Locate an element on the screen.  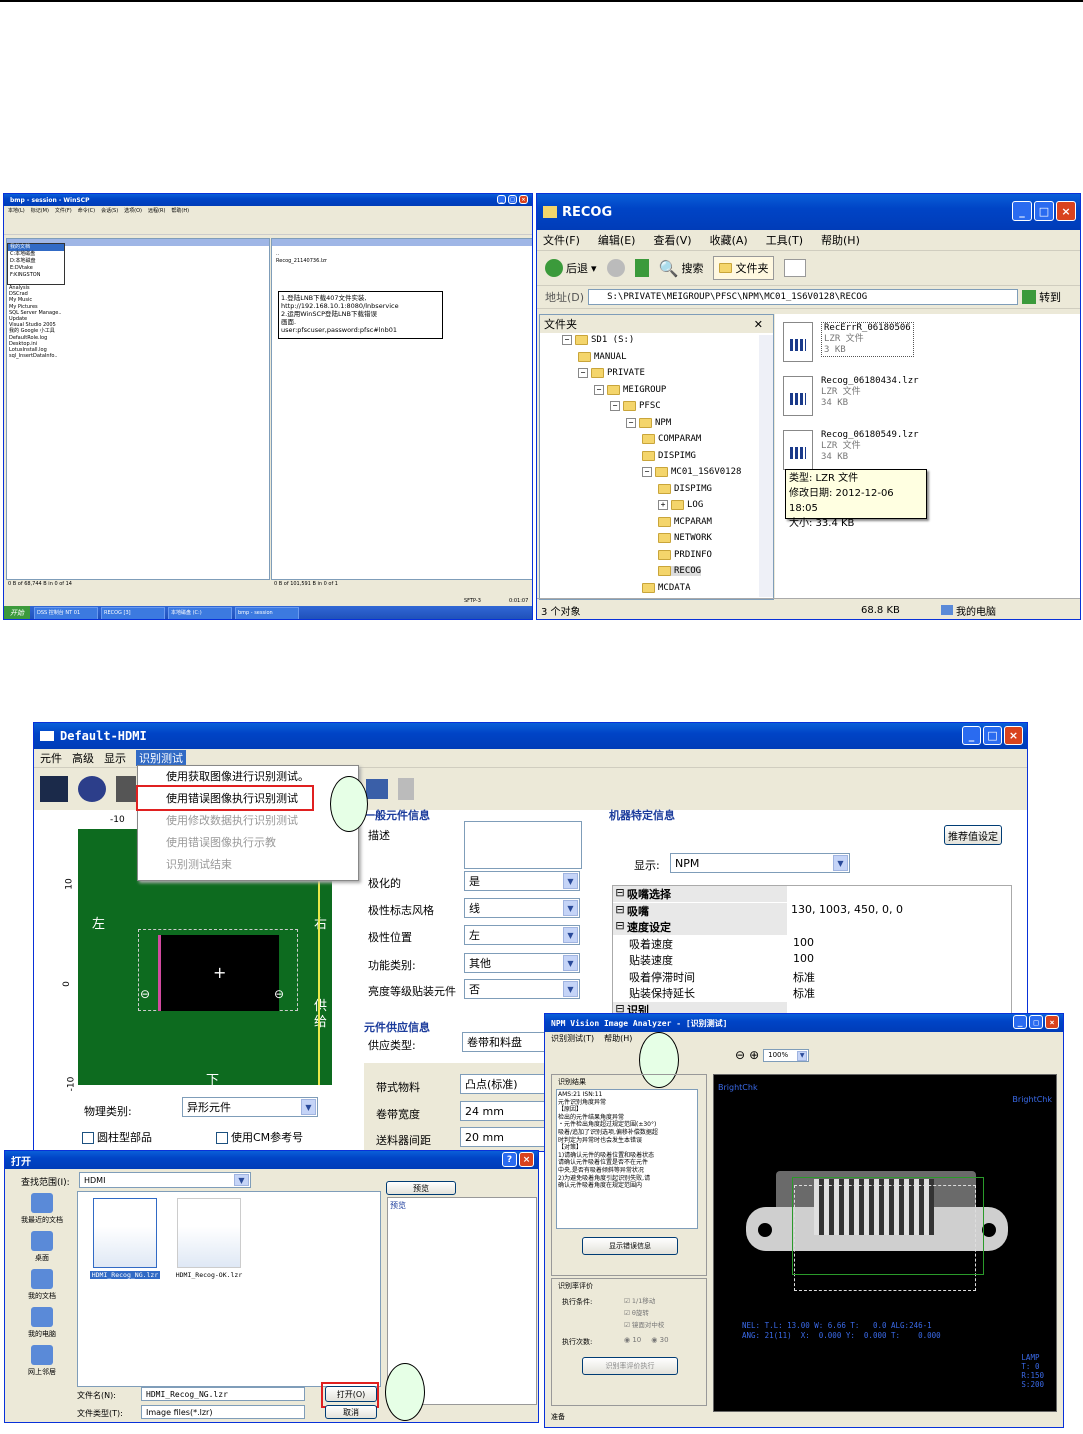
eval-run-button: 识别率评价执行 is located at coordinates (630, 1366).